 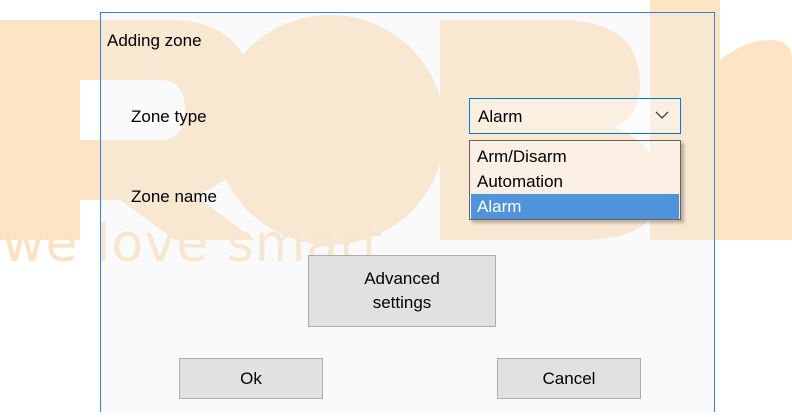 I want to click on ok-button: Ok, so click(x=251, y=378).